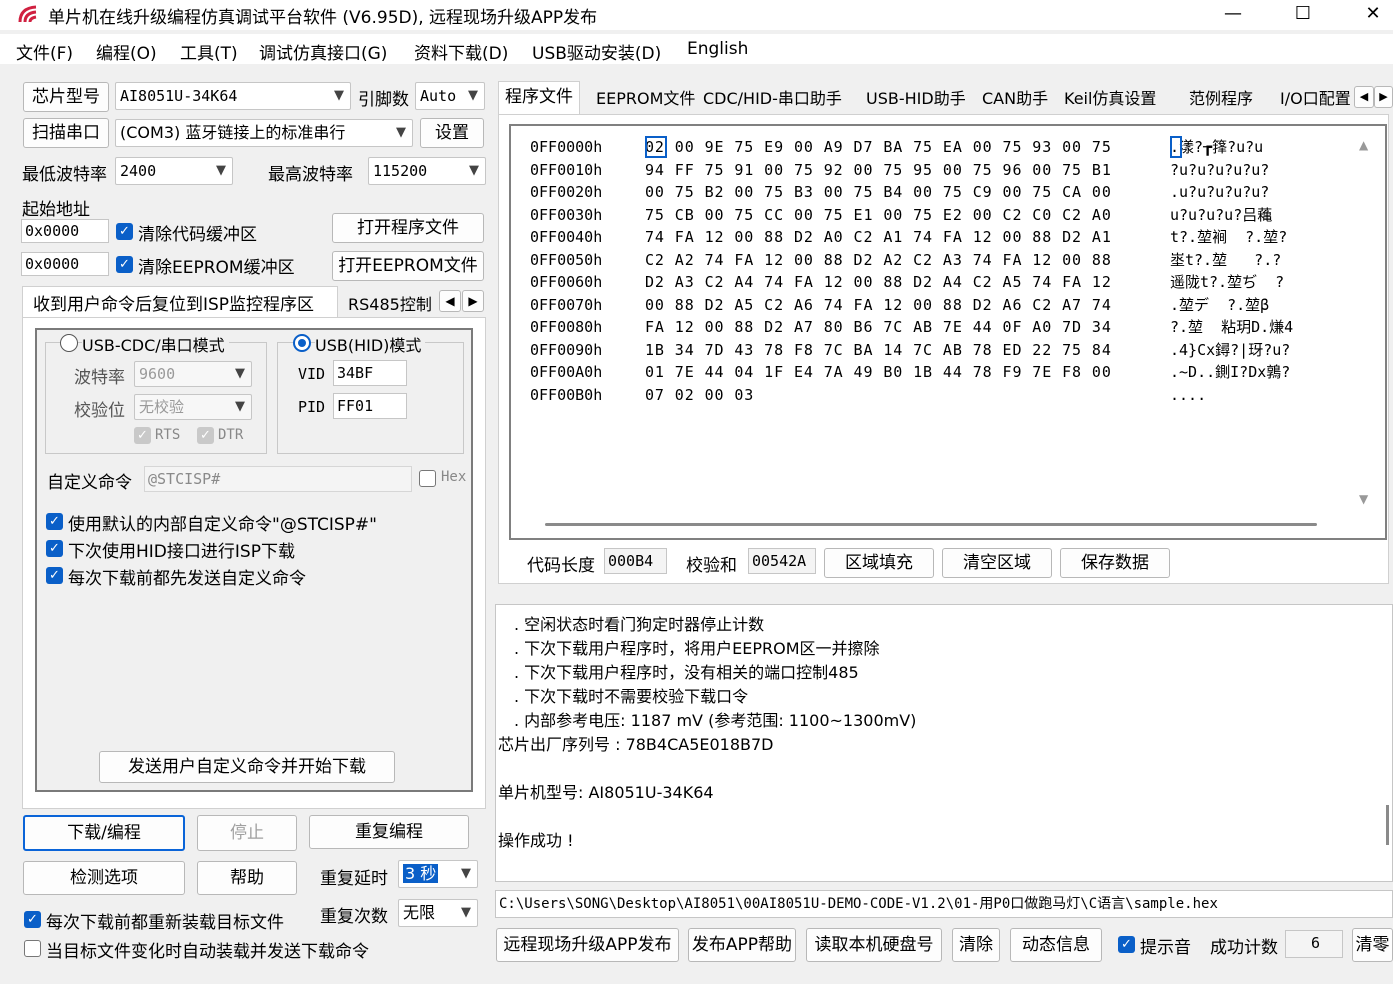  I want to click on window-title: 单片机在线升级编程仿真调试平台软件 (V6.95D), 远程现场升级APP发布, so click(323, 18).